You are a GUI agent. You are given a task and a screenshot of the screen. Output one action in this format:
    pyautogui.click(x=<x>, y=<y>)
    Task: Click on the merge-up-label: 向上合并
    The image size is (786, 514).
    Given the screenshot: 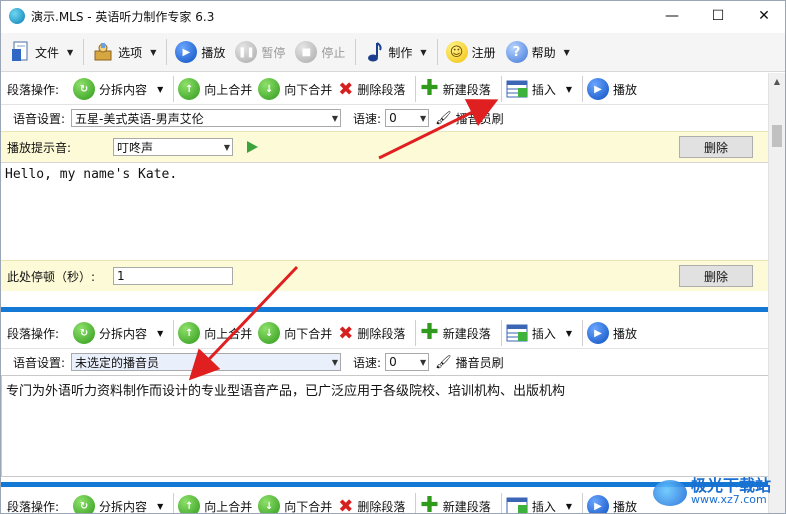 What is the action you would take?
    pyautogui.click(x=228, y=506)
    